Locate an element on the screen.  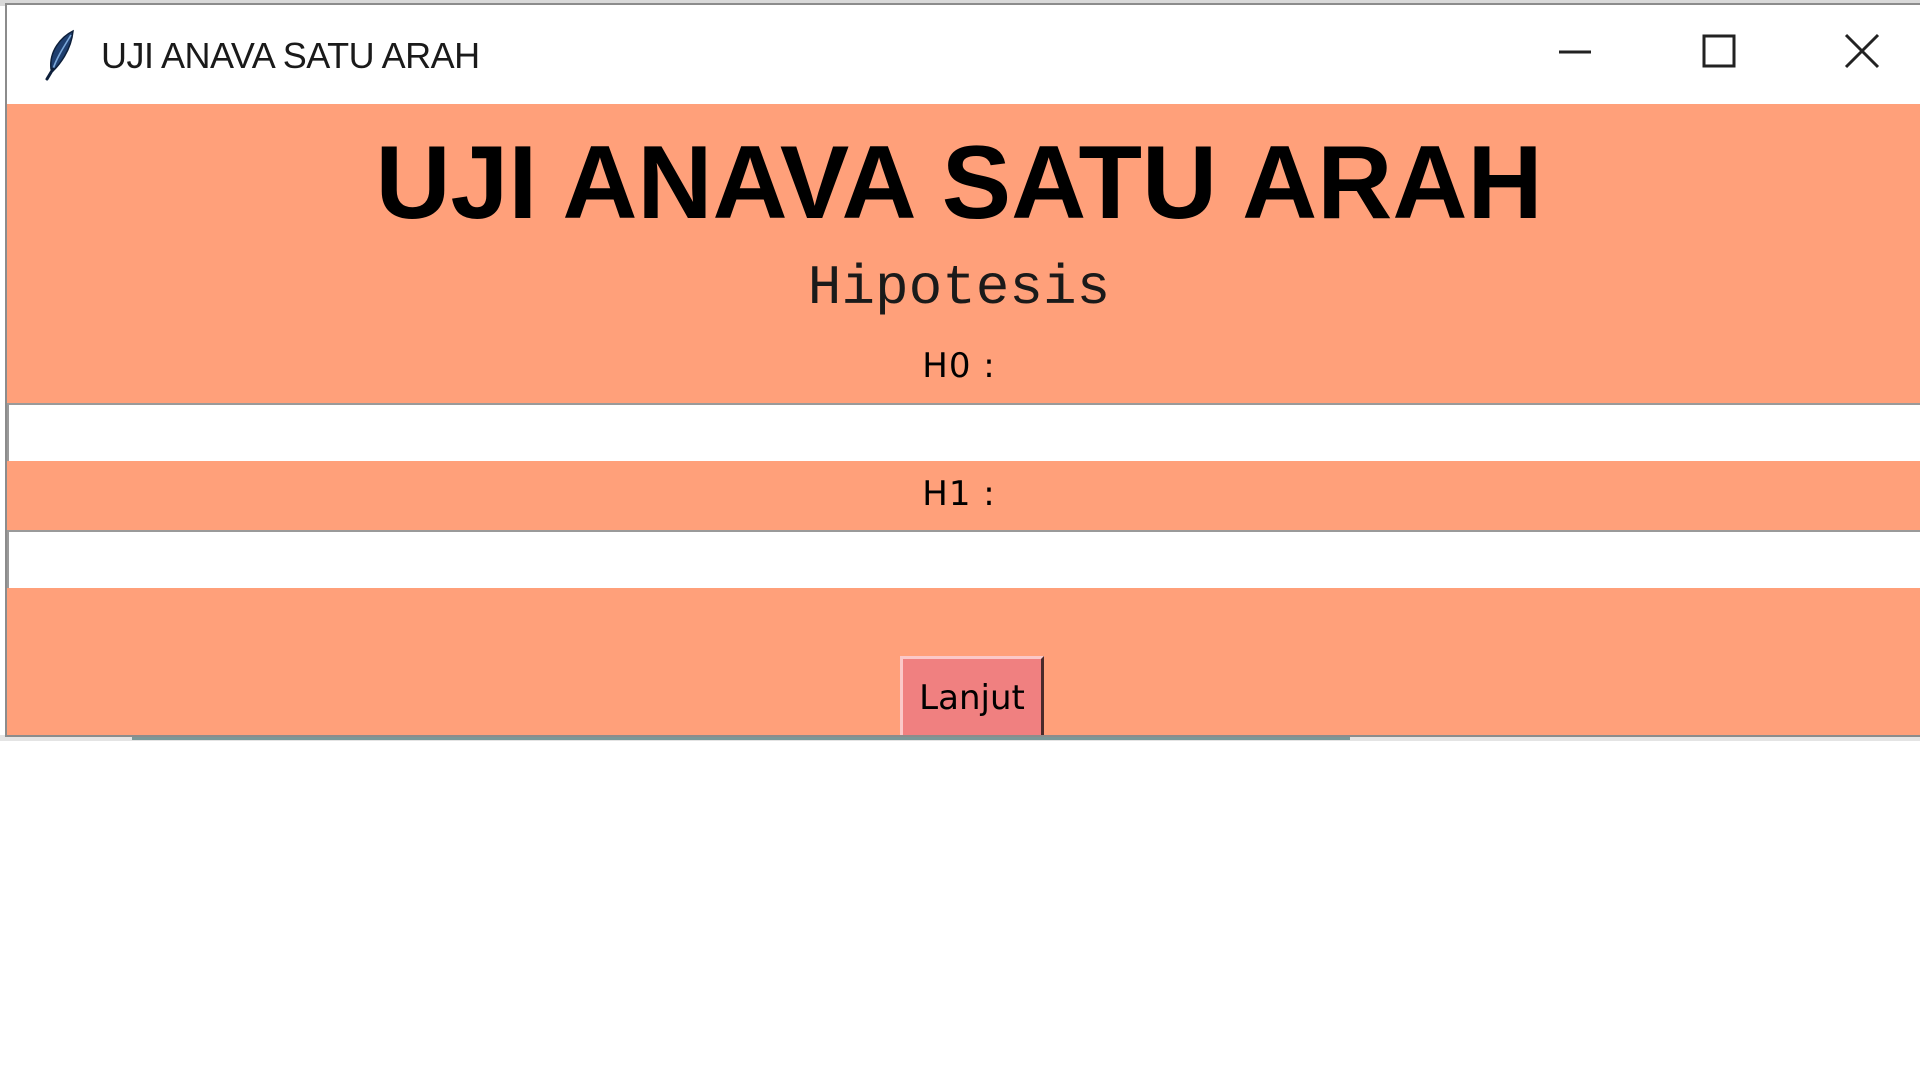
close-icon is located at coordinates (1862, 53).